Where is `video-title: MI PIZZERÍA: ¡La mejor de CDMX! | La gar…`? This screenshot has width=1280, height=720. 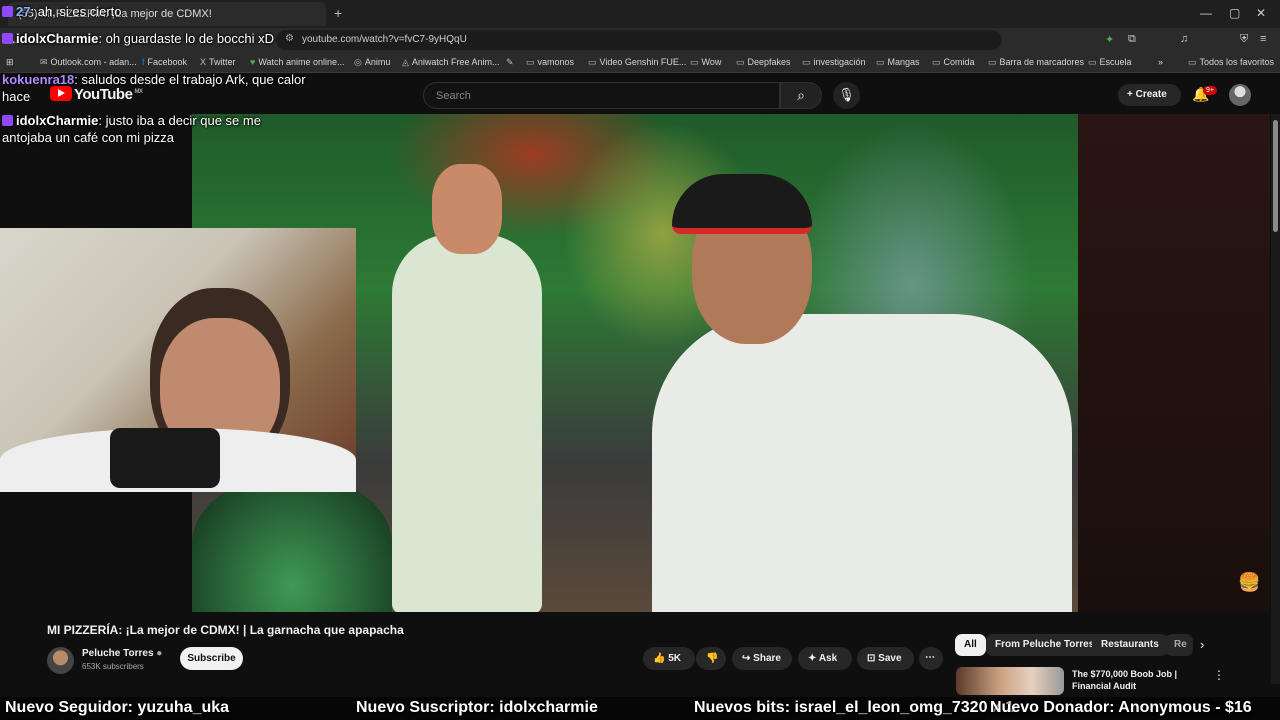
video-title: MI PIZZERÍA: ¡La mejor de CDMX! | La gar… is located at coordinates (225, 630).